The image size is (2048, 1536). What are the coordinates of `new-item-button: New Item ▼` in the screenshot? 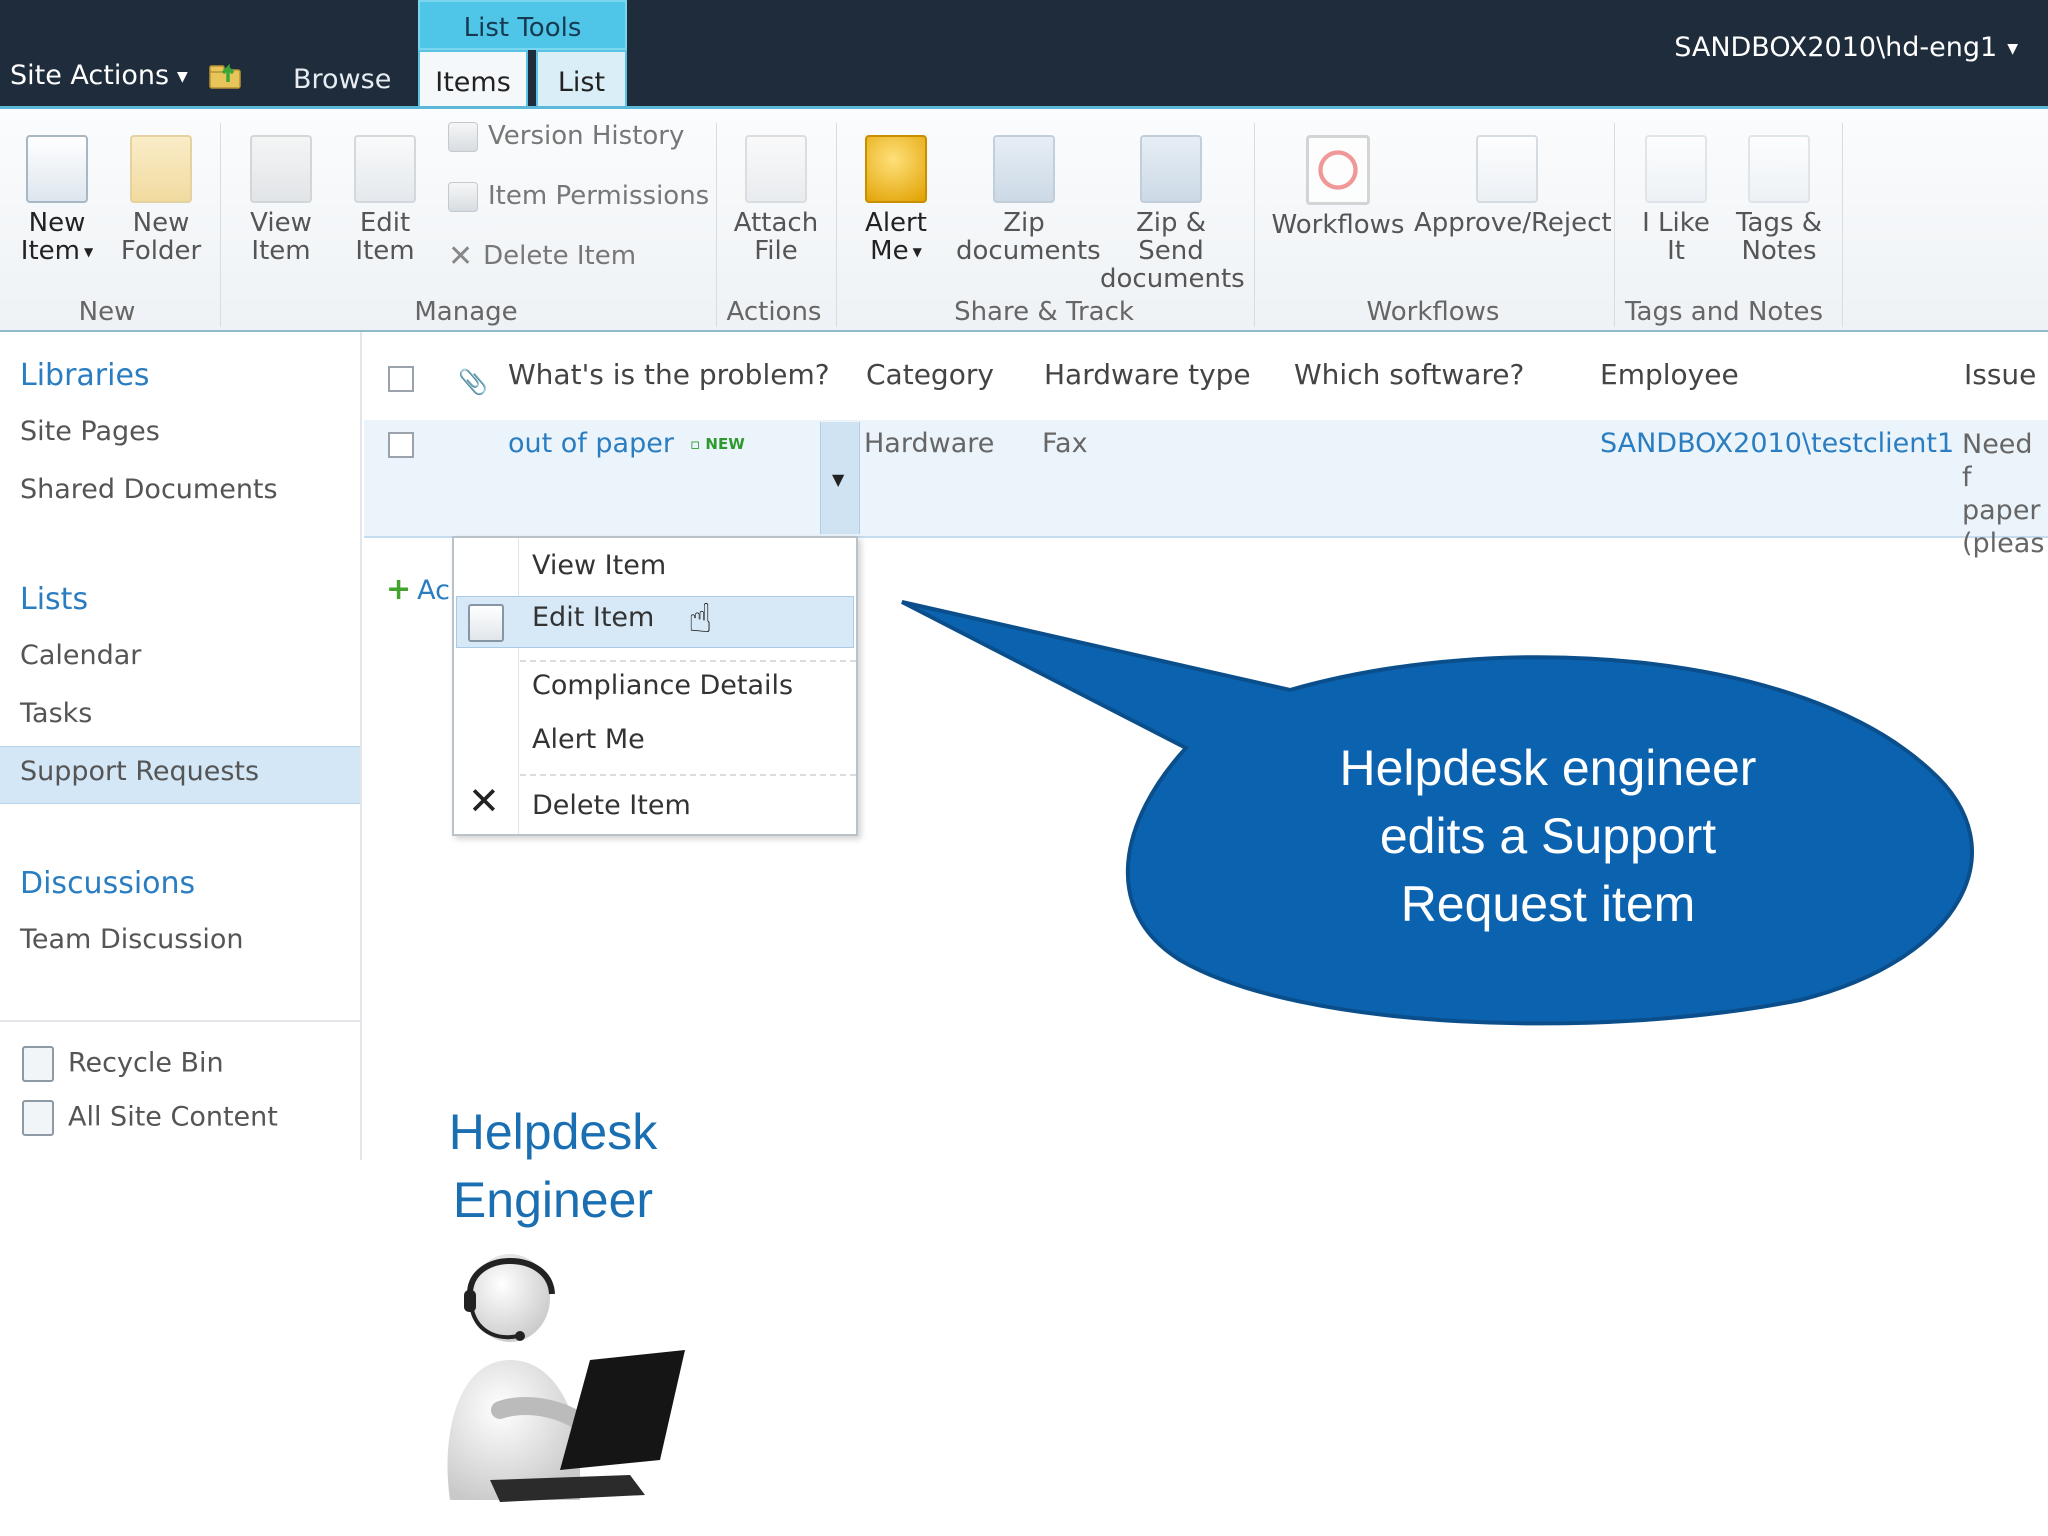 It's located at (57, 200).